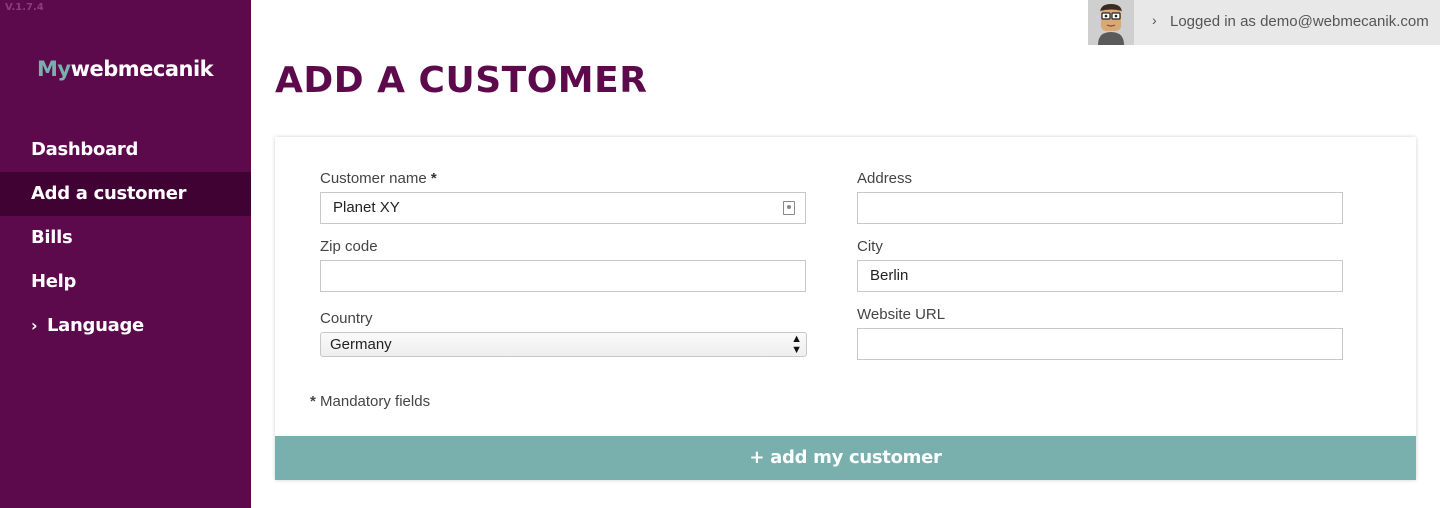  Describe the element at coordinates (796, 344) in the screenshot. I see `select-arrows-icon: ▲ ▼` at that location.